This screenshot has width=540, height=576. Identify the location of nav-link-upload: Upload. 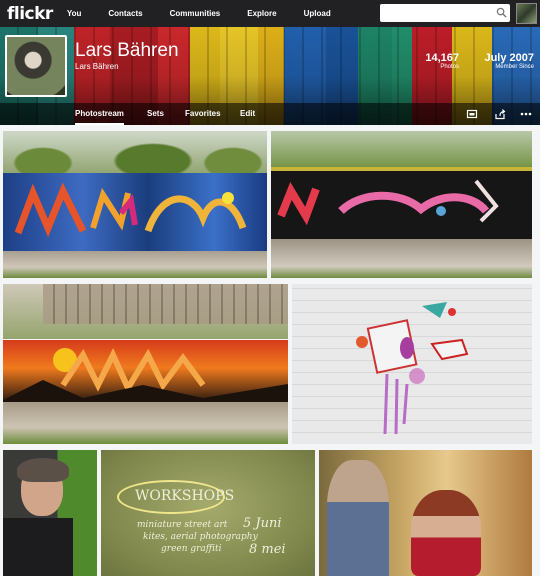
(317, 13).